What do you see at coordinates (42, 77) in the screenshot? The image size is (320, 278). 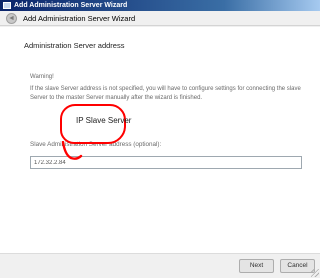 I see `warning-heading: Warning!` at bounding box center [42, 77].